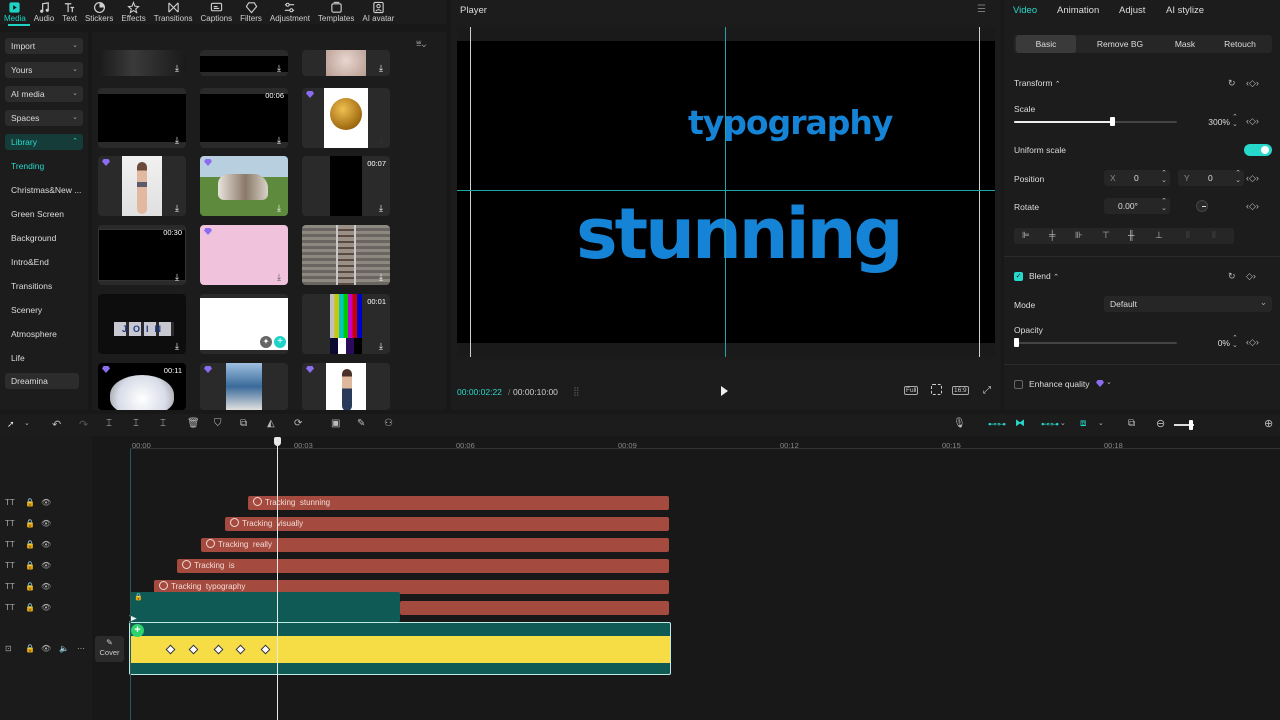  Describe the element at coordinates (1211, 178) in the screenshot. I see `position-y-input: Y 0 ⌃ ⌄` at that location.